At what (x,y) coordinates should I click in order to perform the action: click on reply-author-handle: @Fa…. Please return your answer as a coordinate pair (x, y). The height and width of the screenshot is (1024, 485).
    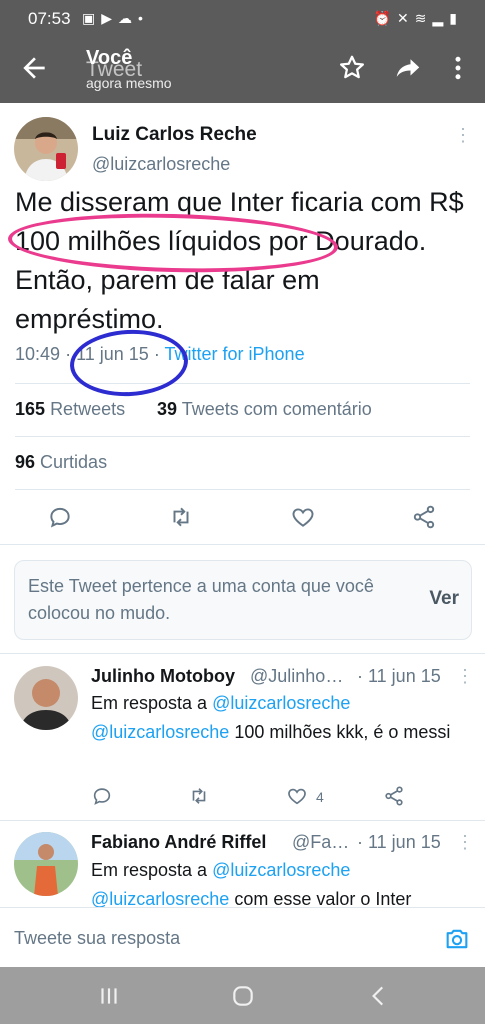
    Looking at the image, I should click on (320, 842).